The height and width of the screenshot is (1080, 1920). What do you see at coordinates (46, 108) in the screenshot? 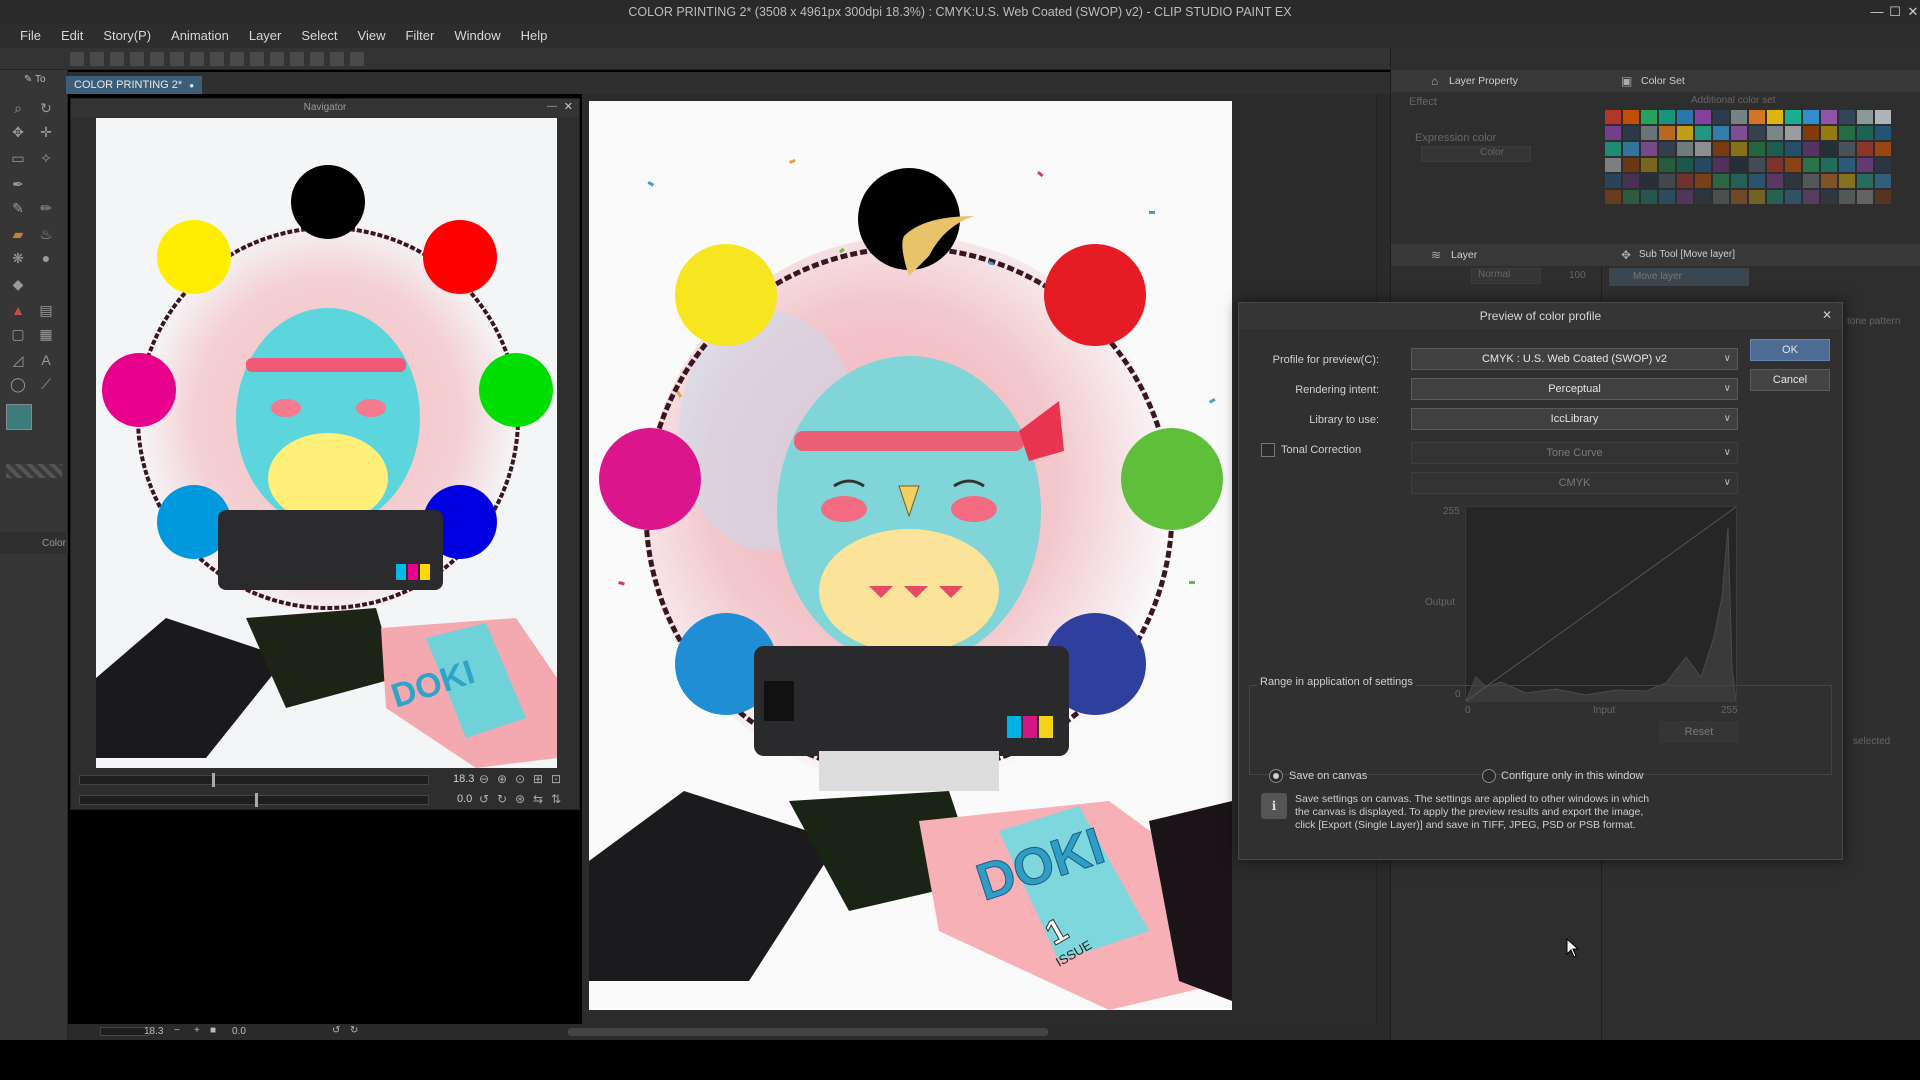
I see `rotate-tool-icon: ↻` at bounding box center [46, 108].